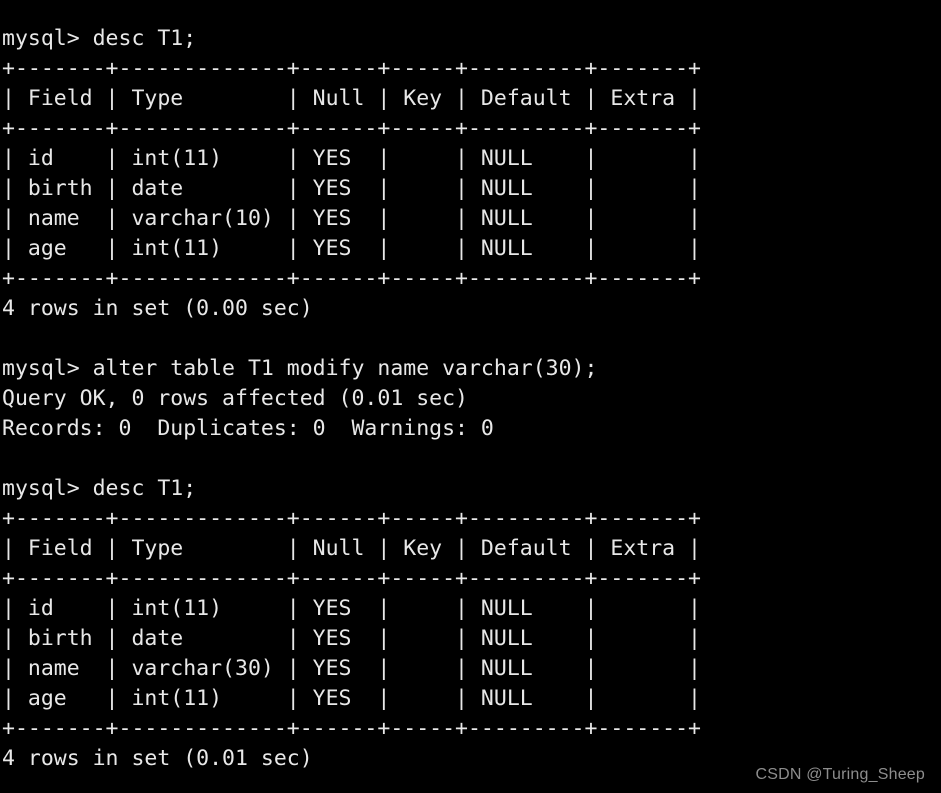  What do you see at coordinates (840, 774) in the screenshot?
I see `watermark: CSDN @Turing_Sheep` at bounding box center [840, 774].